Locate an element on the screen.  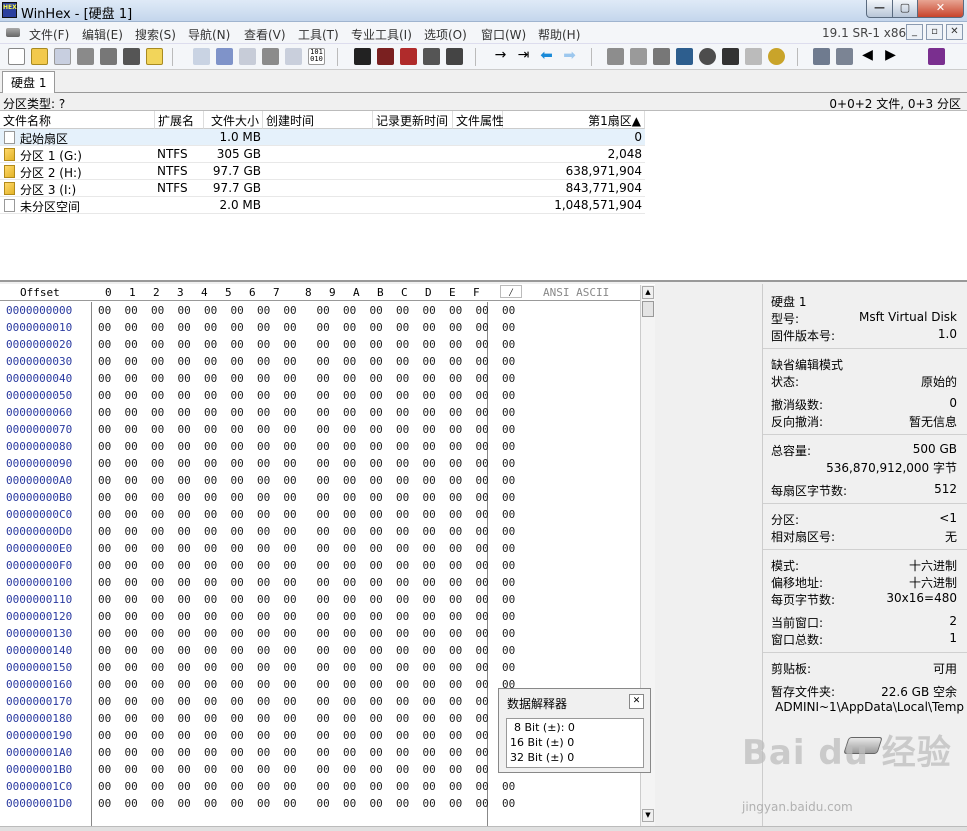
winhex-app-icon: HEX is located at coordinates (9, 10).